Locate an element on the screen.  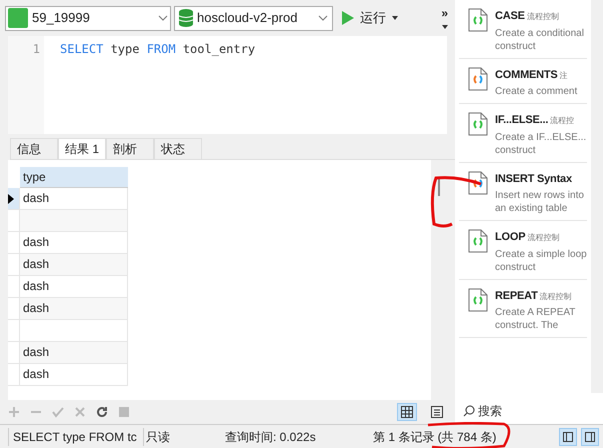
snippet-item: REPEAT 流程控制 Create A REPEAT construct. The is located at coordinates (523, 309).